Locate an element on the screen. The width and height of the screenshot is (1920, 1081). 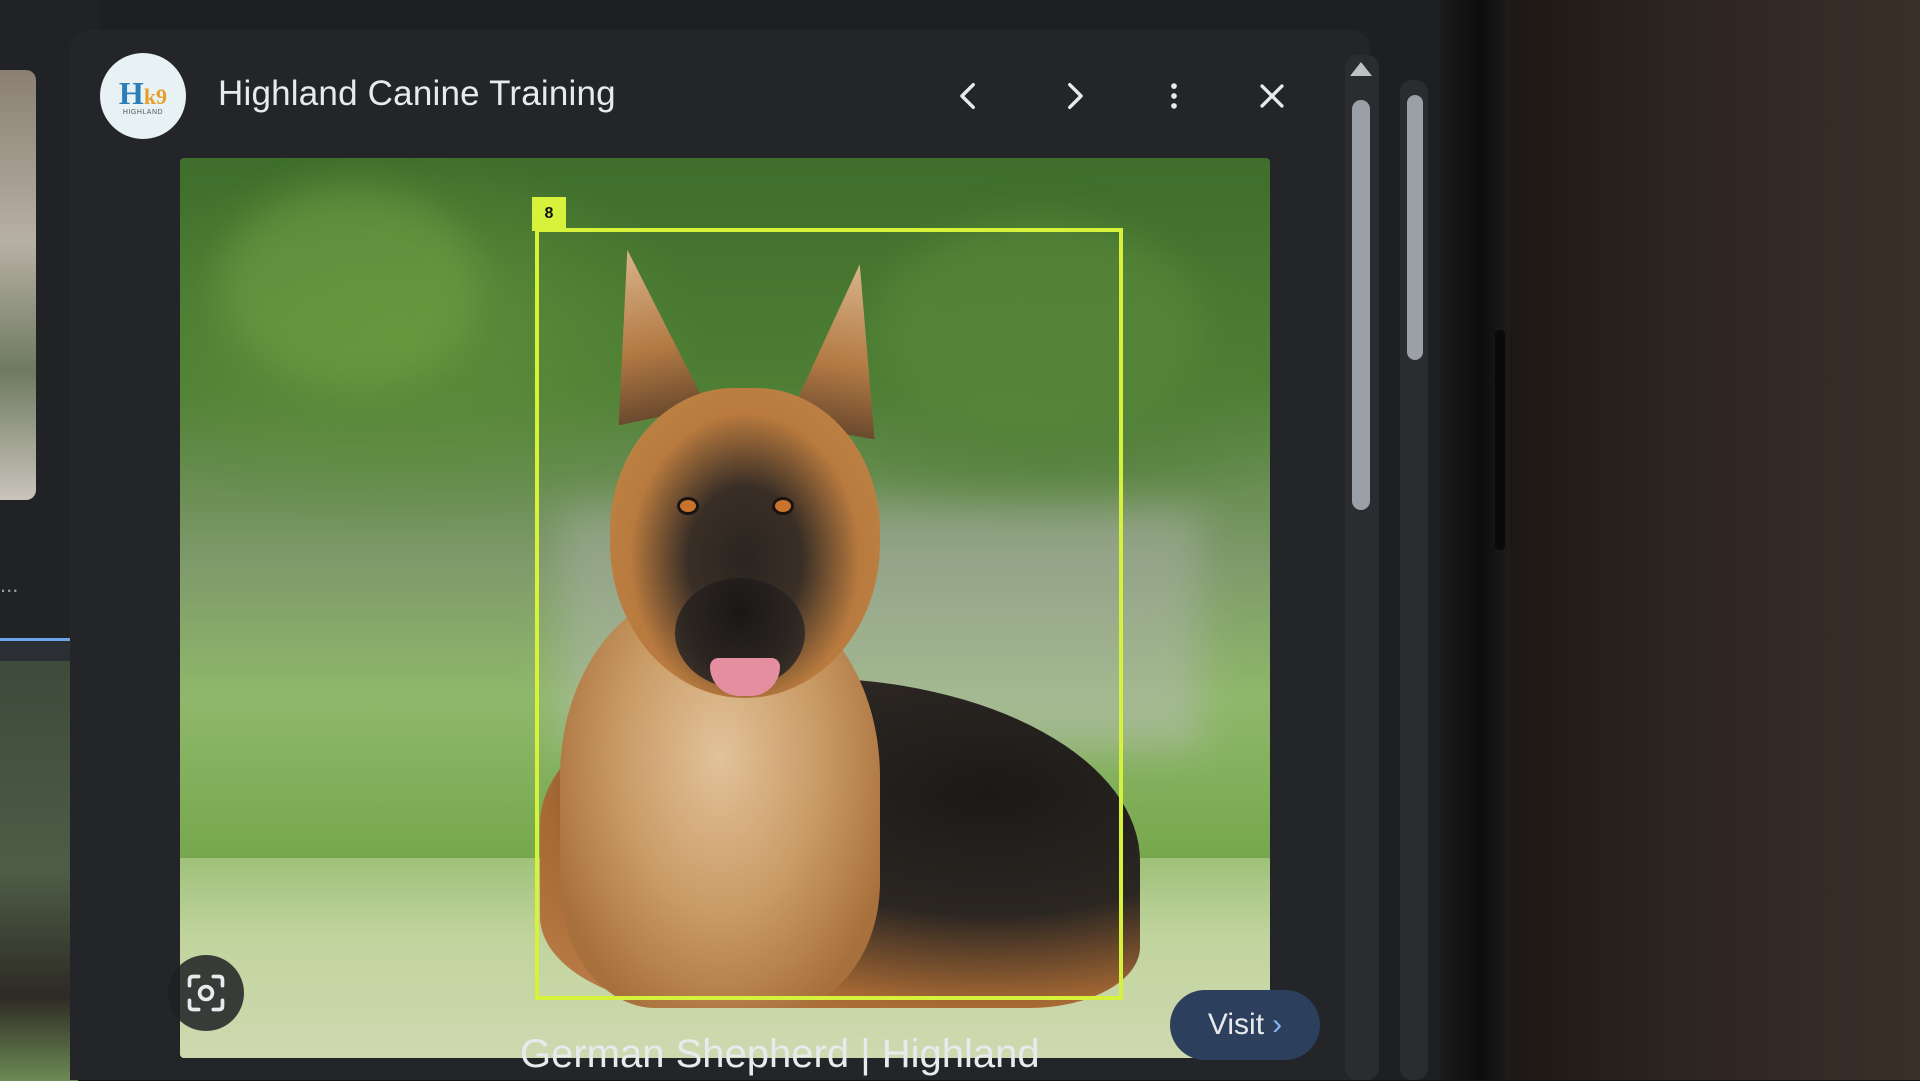
chevron-right-icon is located at coordinates (1075, 96).